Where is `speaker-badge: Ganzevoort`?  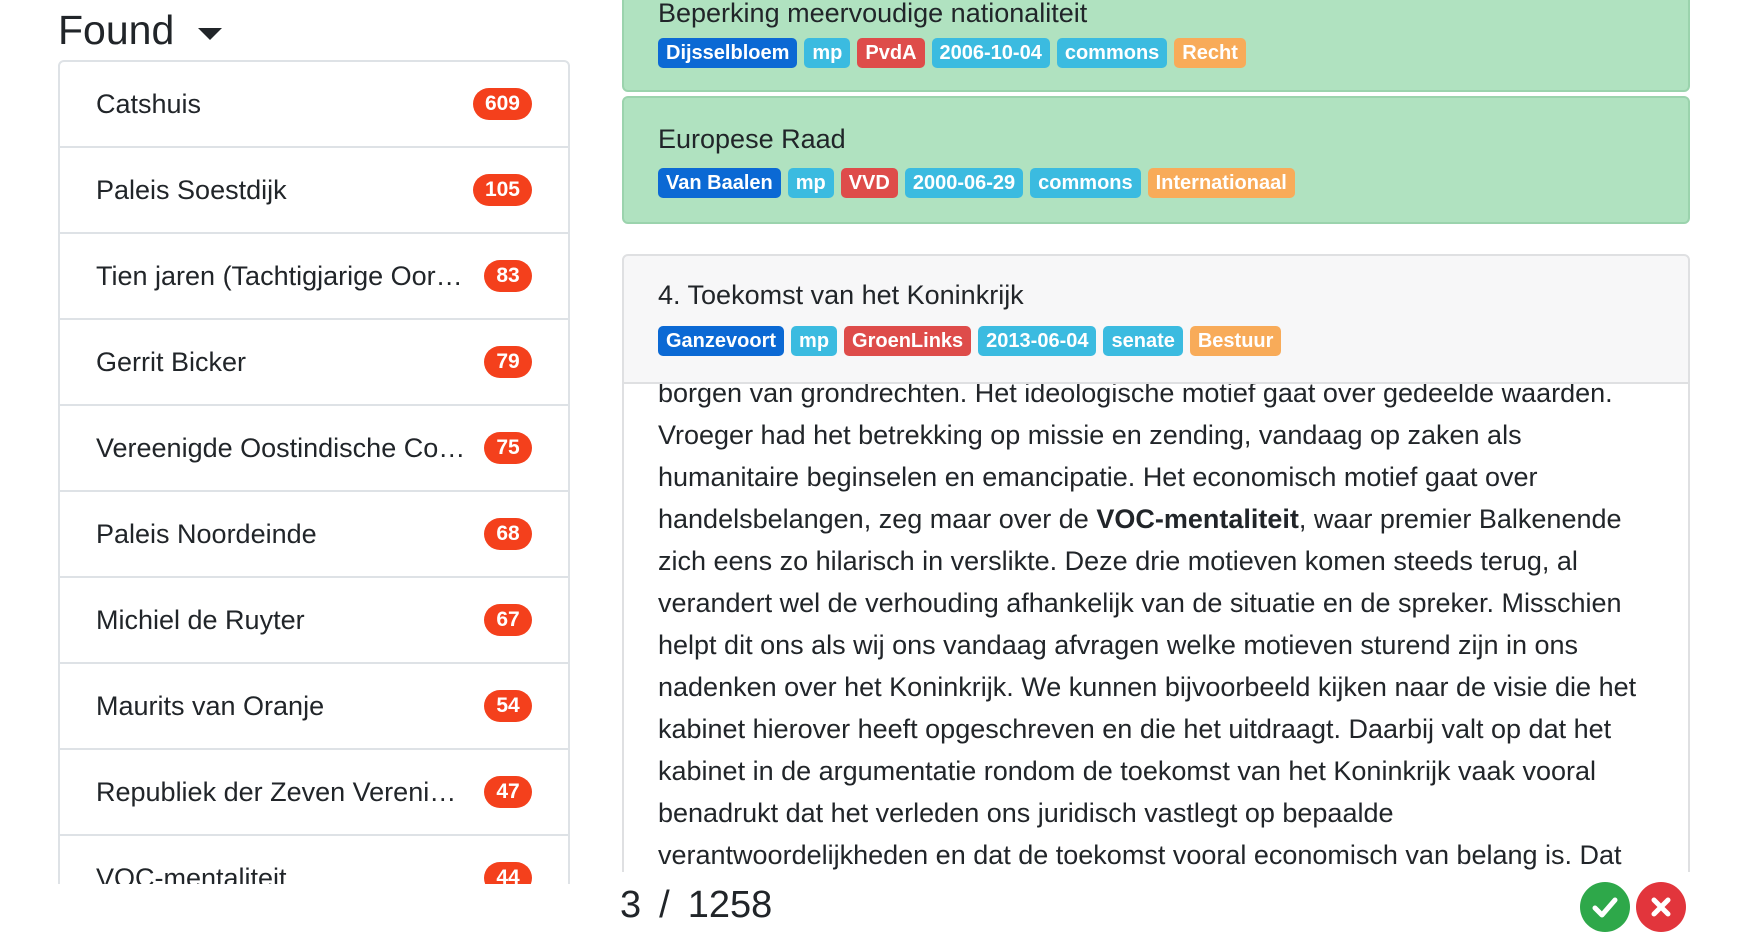 speaker-badge: Ganzevoort is located at coordinates (721, 341).